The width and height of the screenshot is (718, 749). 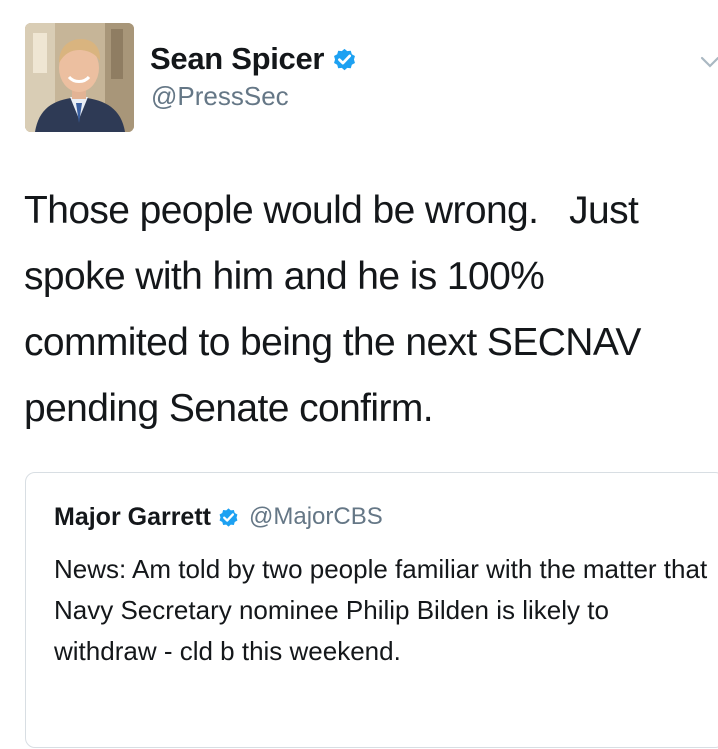 I want to click on author-display-name: Sean Spicer, so click(x=237, y=59).